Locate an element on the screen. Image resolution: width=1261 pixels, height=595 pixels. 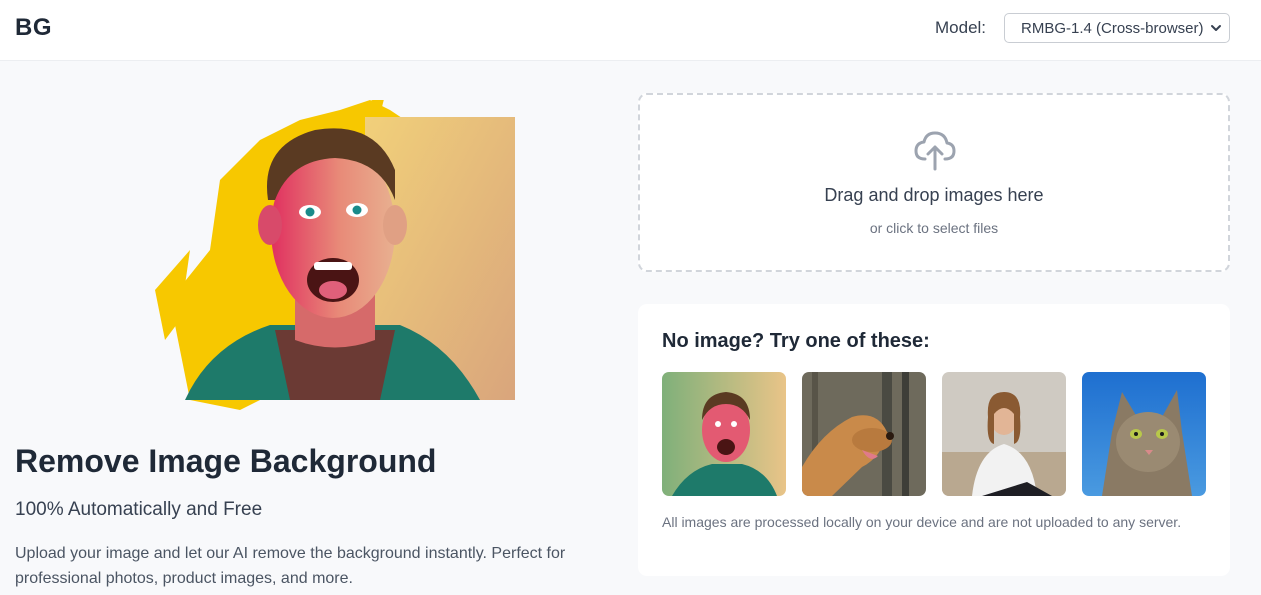
sample-image-woman is located at coordinates (1004, 434).